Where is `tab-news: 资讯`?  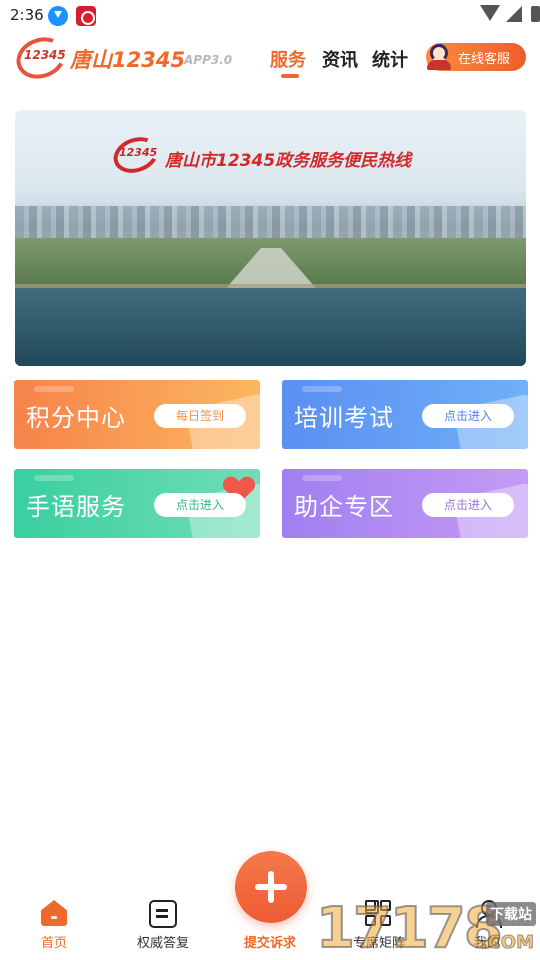 tab-news: 资讯 is located at coordinates (340, 59).